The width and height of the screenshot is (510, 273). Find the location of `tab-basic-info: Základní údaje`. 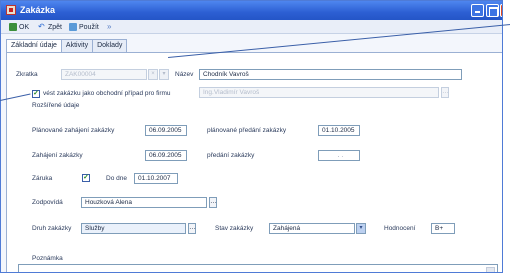

tab-basic-info: Základní údaje is located at coordinates (34, 46).